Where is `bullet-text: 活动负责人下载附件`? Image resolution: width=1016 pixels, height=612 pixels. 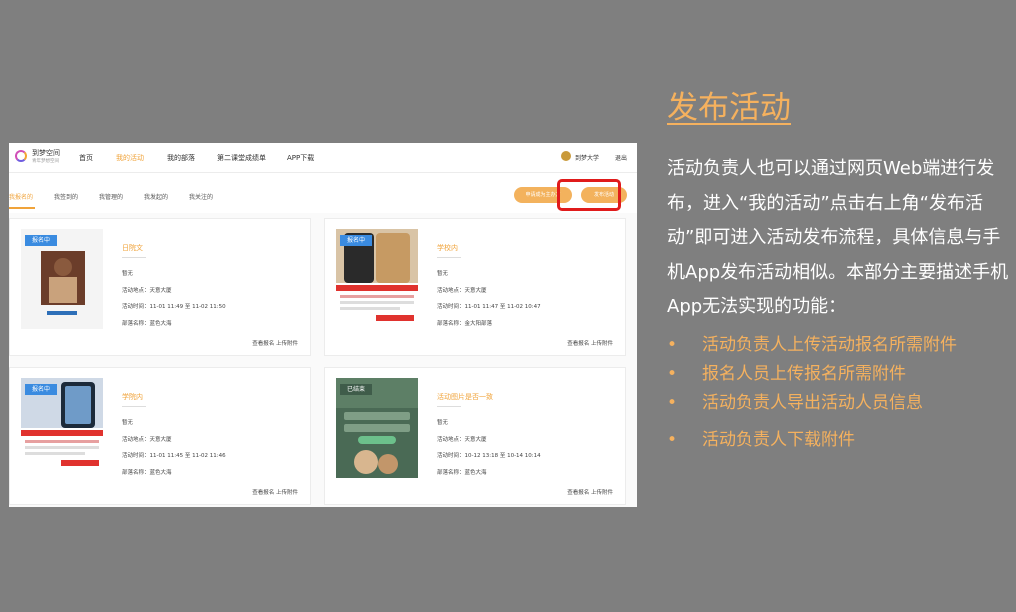 bullet-text: 活动负责人下载附件 is located at coordinates (778, 440).